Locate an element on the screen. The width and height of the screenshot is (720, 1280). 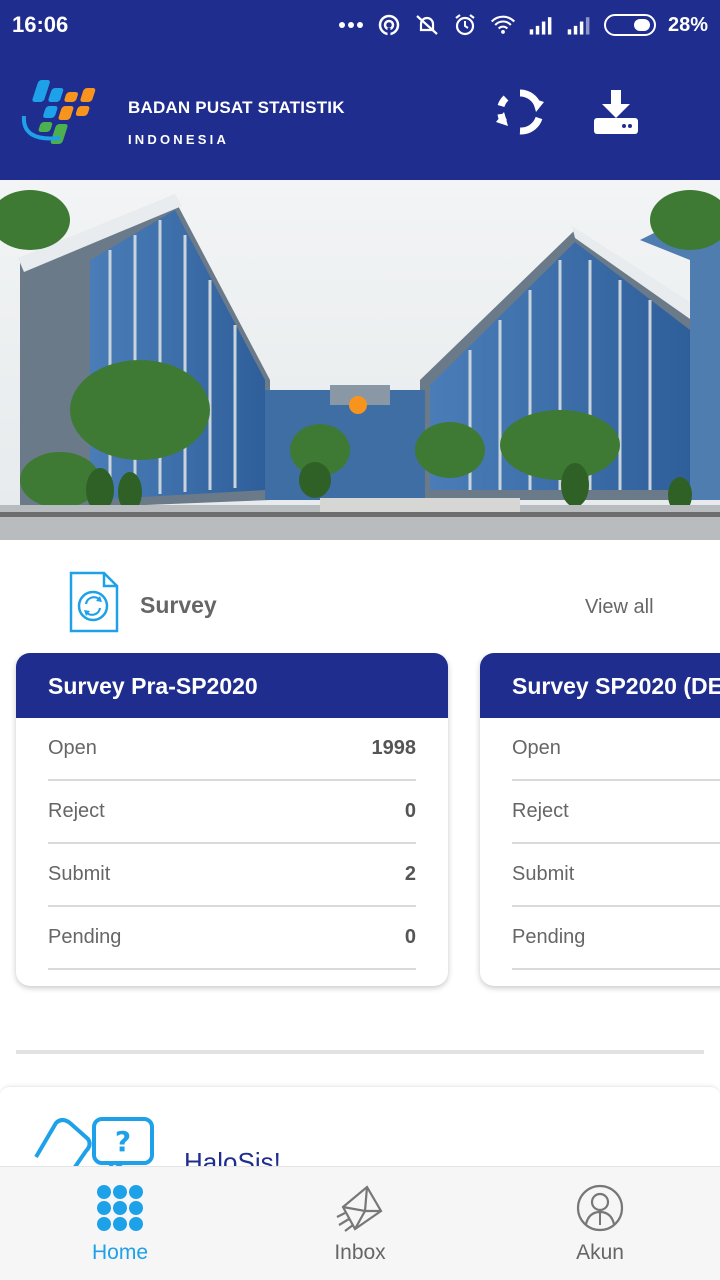
app-header: BADAN PUSAT STATISTIK INDONESIA is located at coordinates (360, 115).